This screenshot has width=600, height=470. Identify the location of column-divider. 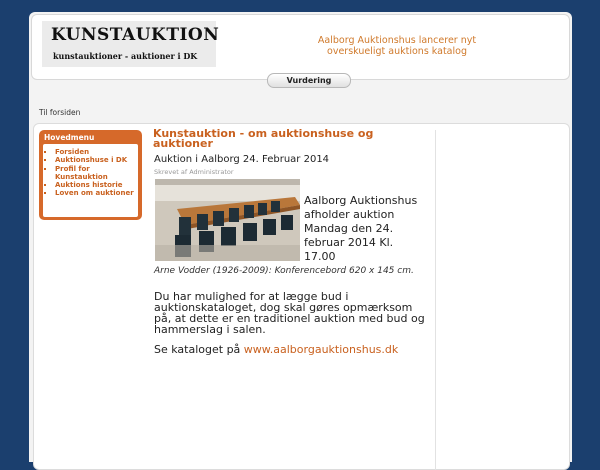
(435, 300).